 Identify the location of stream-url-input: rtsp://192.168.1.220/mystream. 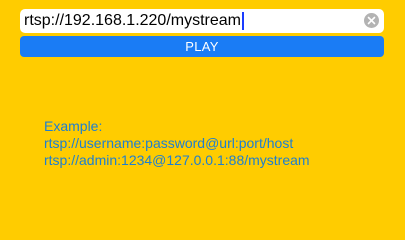
(134, 21).